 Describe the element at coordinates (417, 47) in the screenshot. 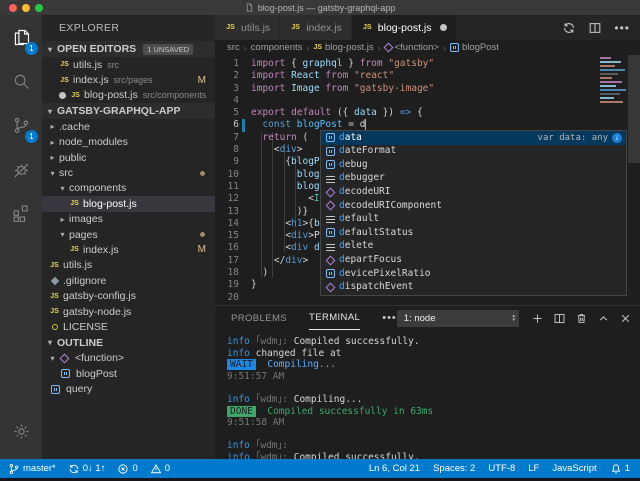

I see `breadcrumb-item--function-: <function>` at that location.